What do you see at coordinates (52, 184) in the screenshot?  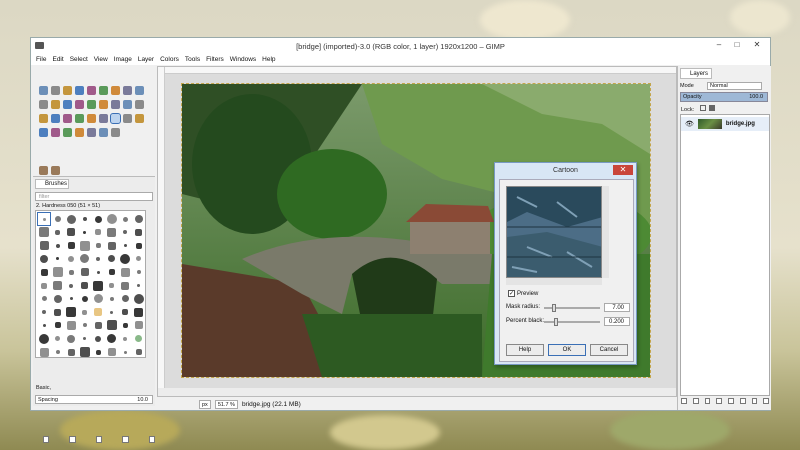 I see `tab-brushes: Brushes` at bounding box center [52, 184].